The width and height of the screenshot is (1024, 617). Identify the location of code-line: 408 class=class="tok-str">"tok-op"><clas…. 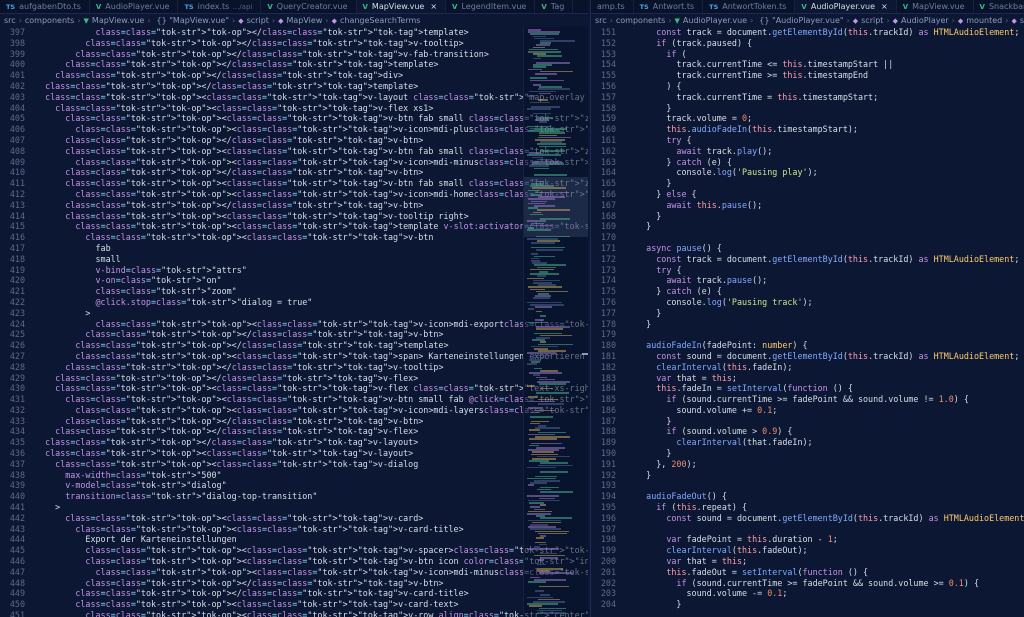
(294, 151).